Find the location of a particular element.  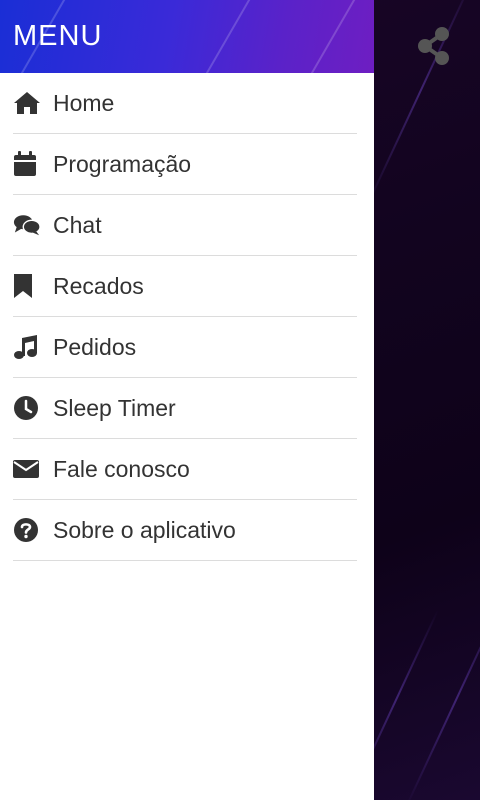

chat-icon is located at coordinates (27, 225).